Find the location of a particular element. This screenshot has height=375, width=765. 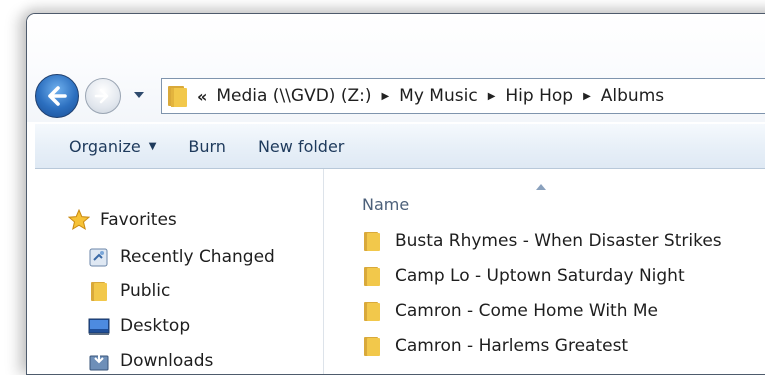

back-arrow-icon is located at coordinates (57, 96).